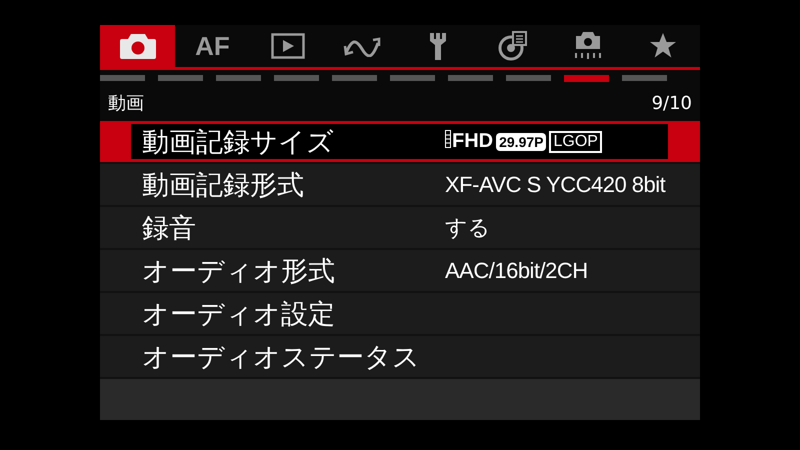 The width and height of the screenshot is (800, 450). I want to click on menu-item: 録音 する, so click(400, 228).